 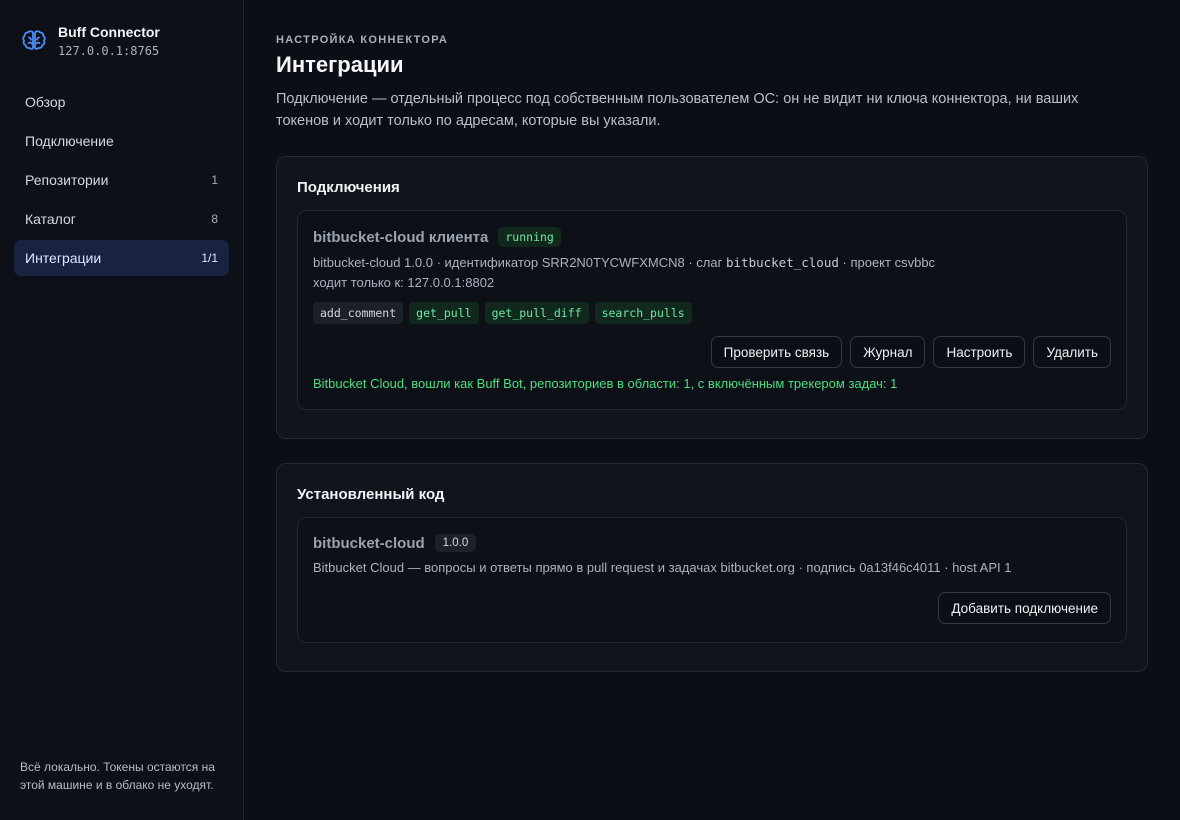 I want to click on page-title: Интеграции, so click(x=340, y=64).